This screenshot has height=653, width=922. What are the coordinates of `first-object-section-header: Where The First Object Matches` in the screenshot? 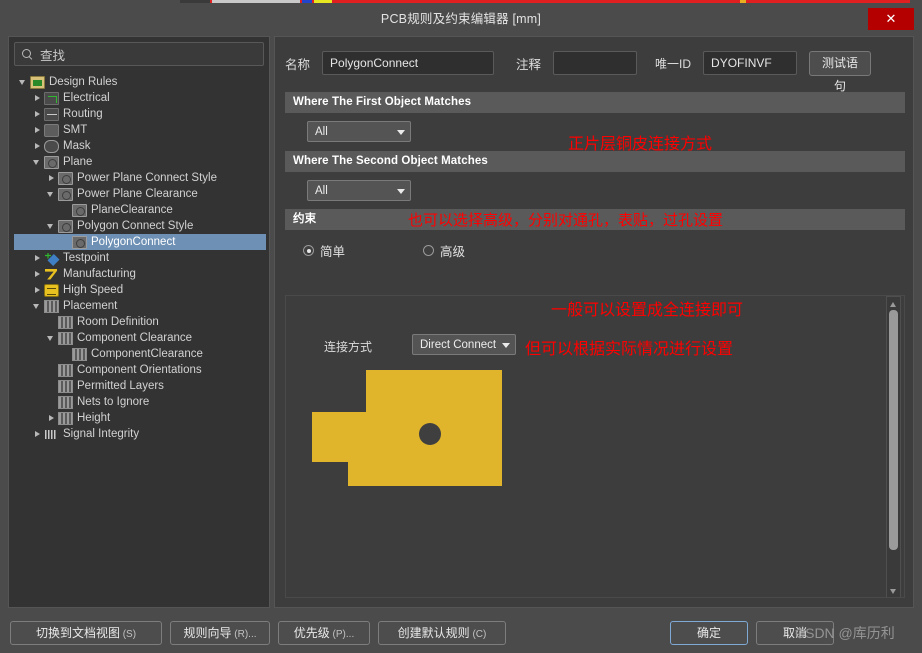 It's located at (595, 102).